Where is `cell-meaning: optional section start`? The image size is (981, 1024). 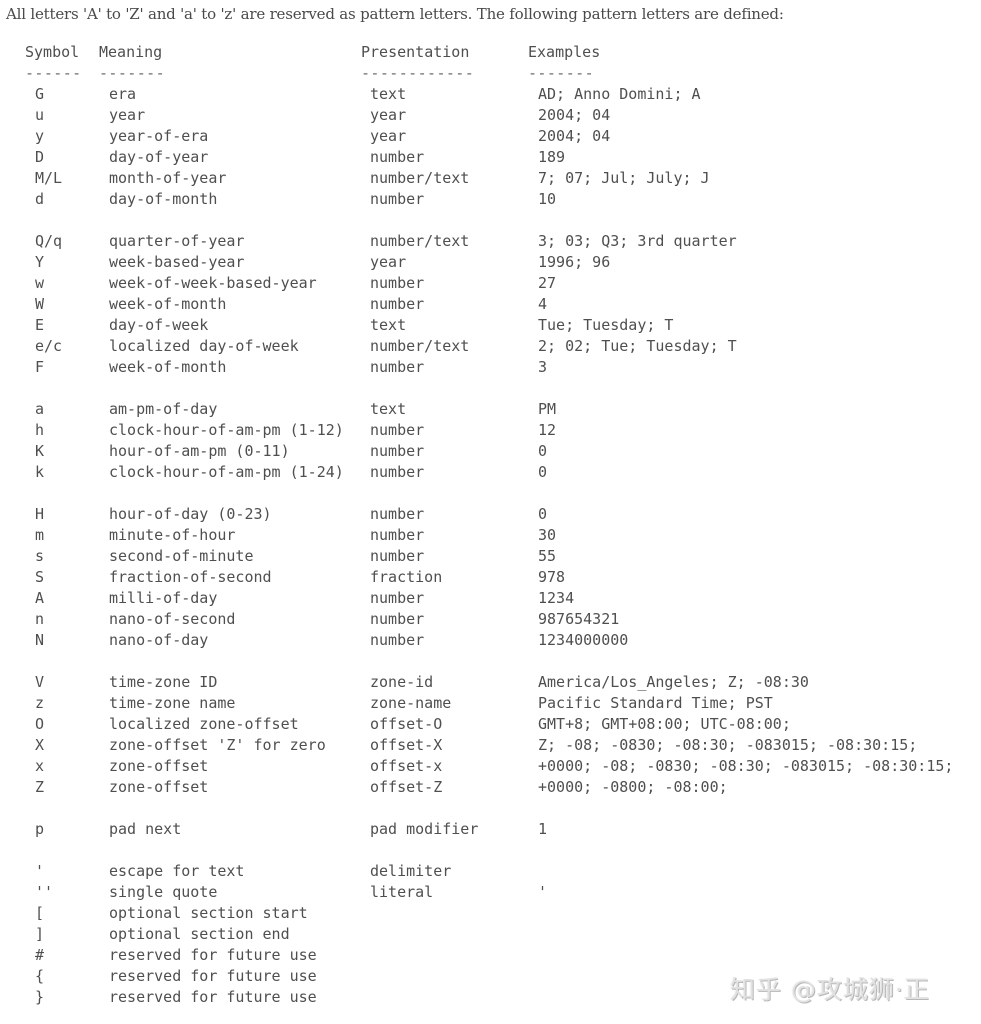 cell-meaning: optional section start is located at coordinates (208, 913).